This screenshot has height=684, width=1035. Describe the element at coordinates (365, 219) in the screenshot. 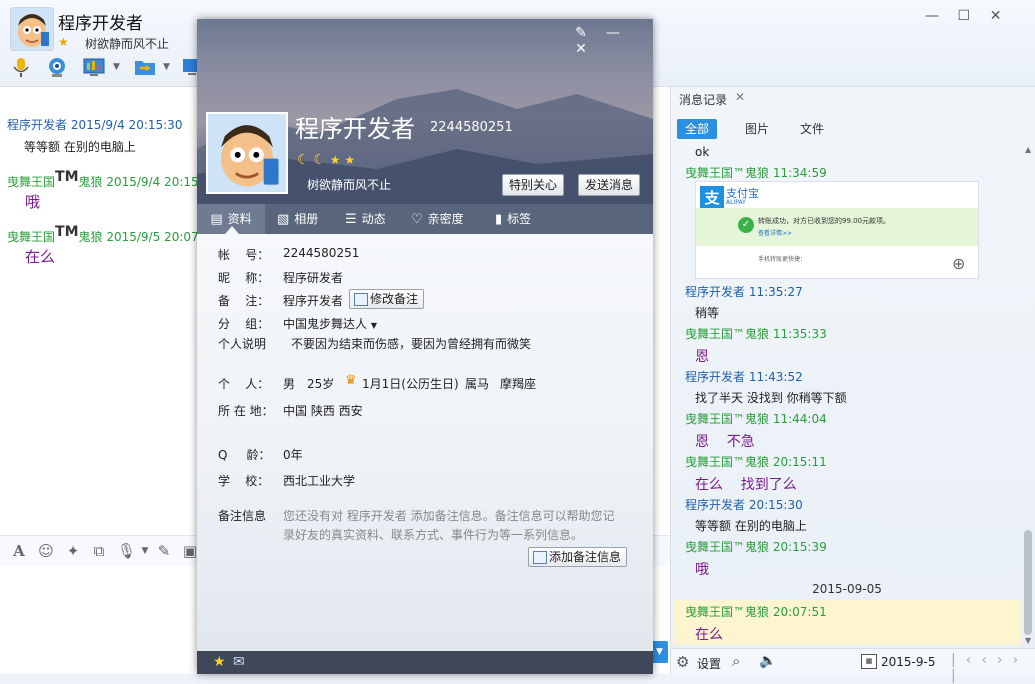

I see `tab-feed: ☰ 动态` at that location.